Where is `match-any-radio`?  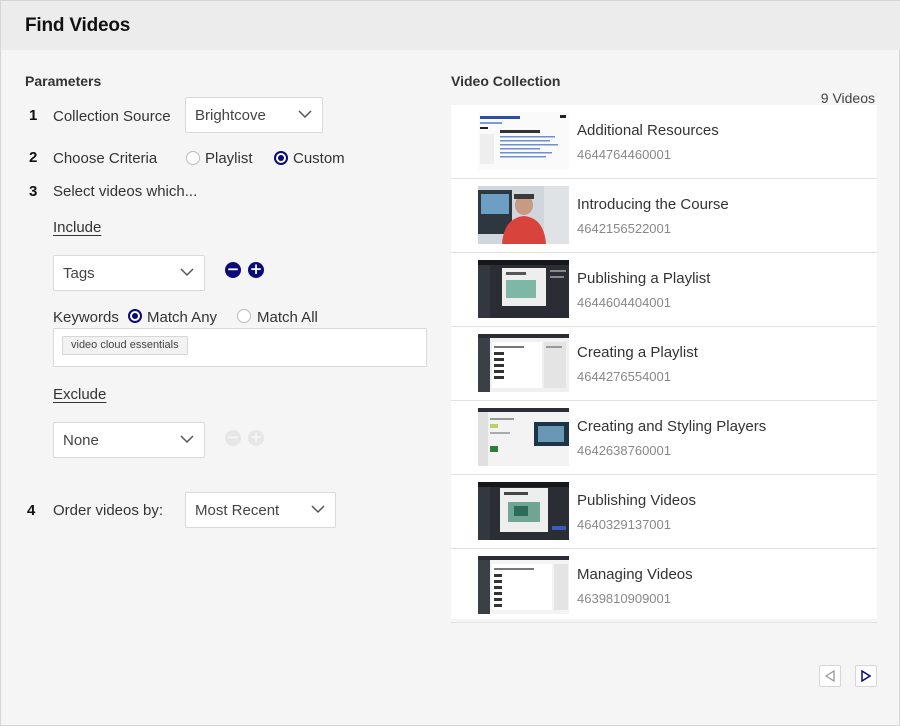 match-any-radio is located at coordinates (135, 316).